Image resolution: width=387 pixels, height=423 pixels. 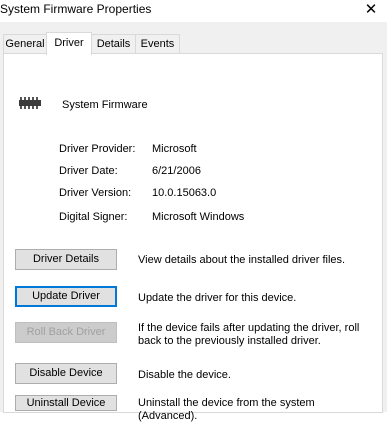 What do you see at coordinates (95, 193) in the screenshot?
I see `driver-version-label: Driver Version:` at bounding box center [95, 193].